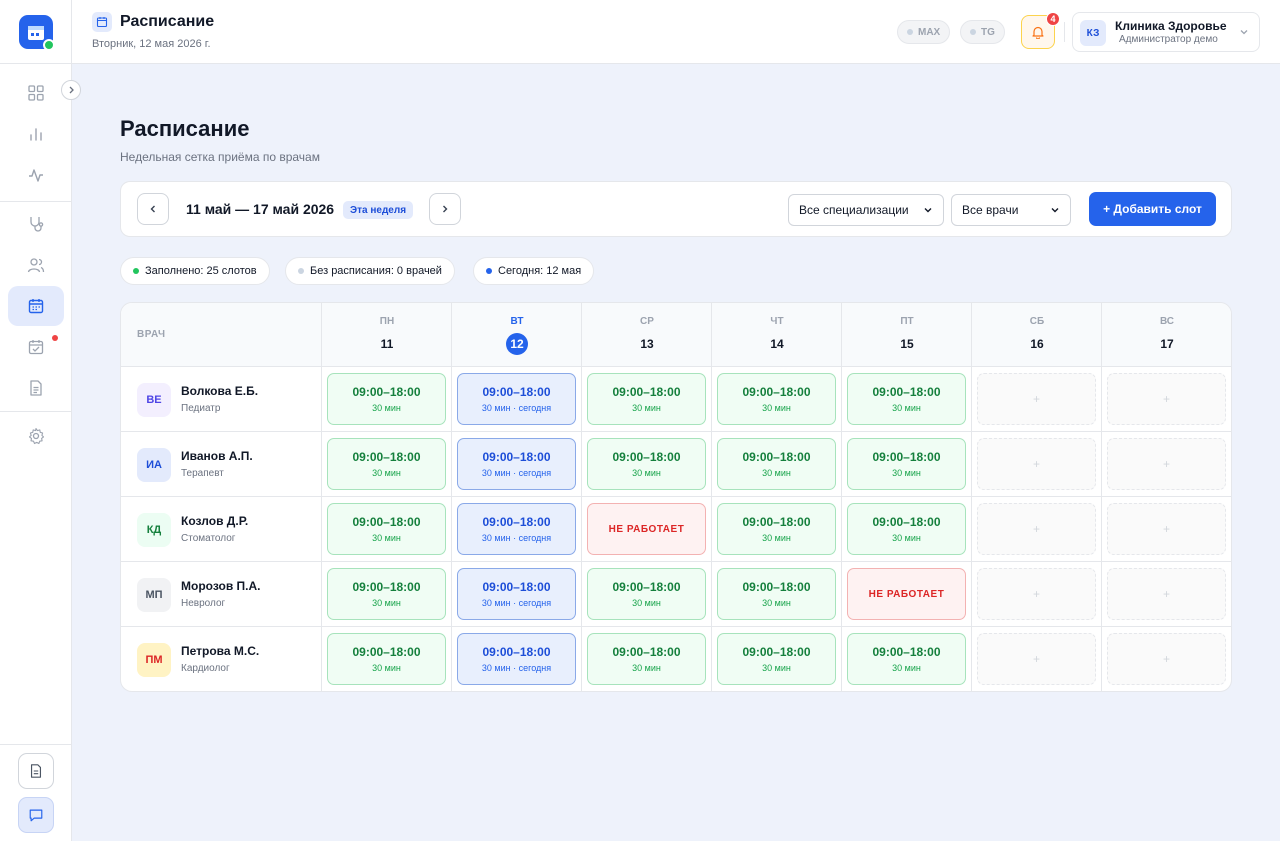 This screenshot has width=1280, height=841. What do you see at coordinates (221, 659) in the screenshot?
I see `doctor-cell: ПМ Петрова М.С. Кардиолог` at bounding box center [221, 659].